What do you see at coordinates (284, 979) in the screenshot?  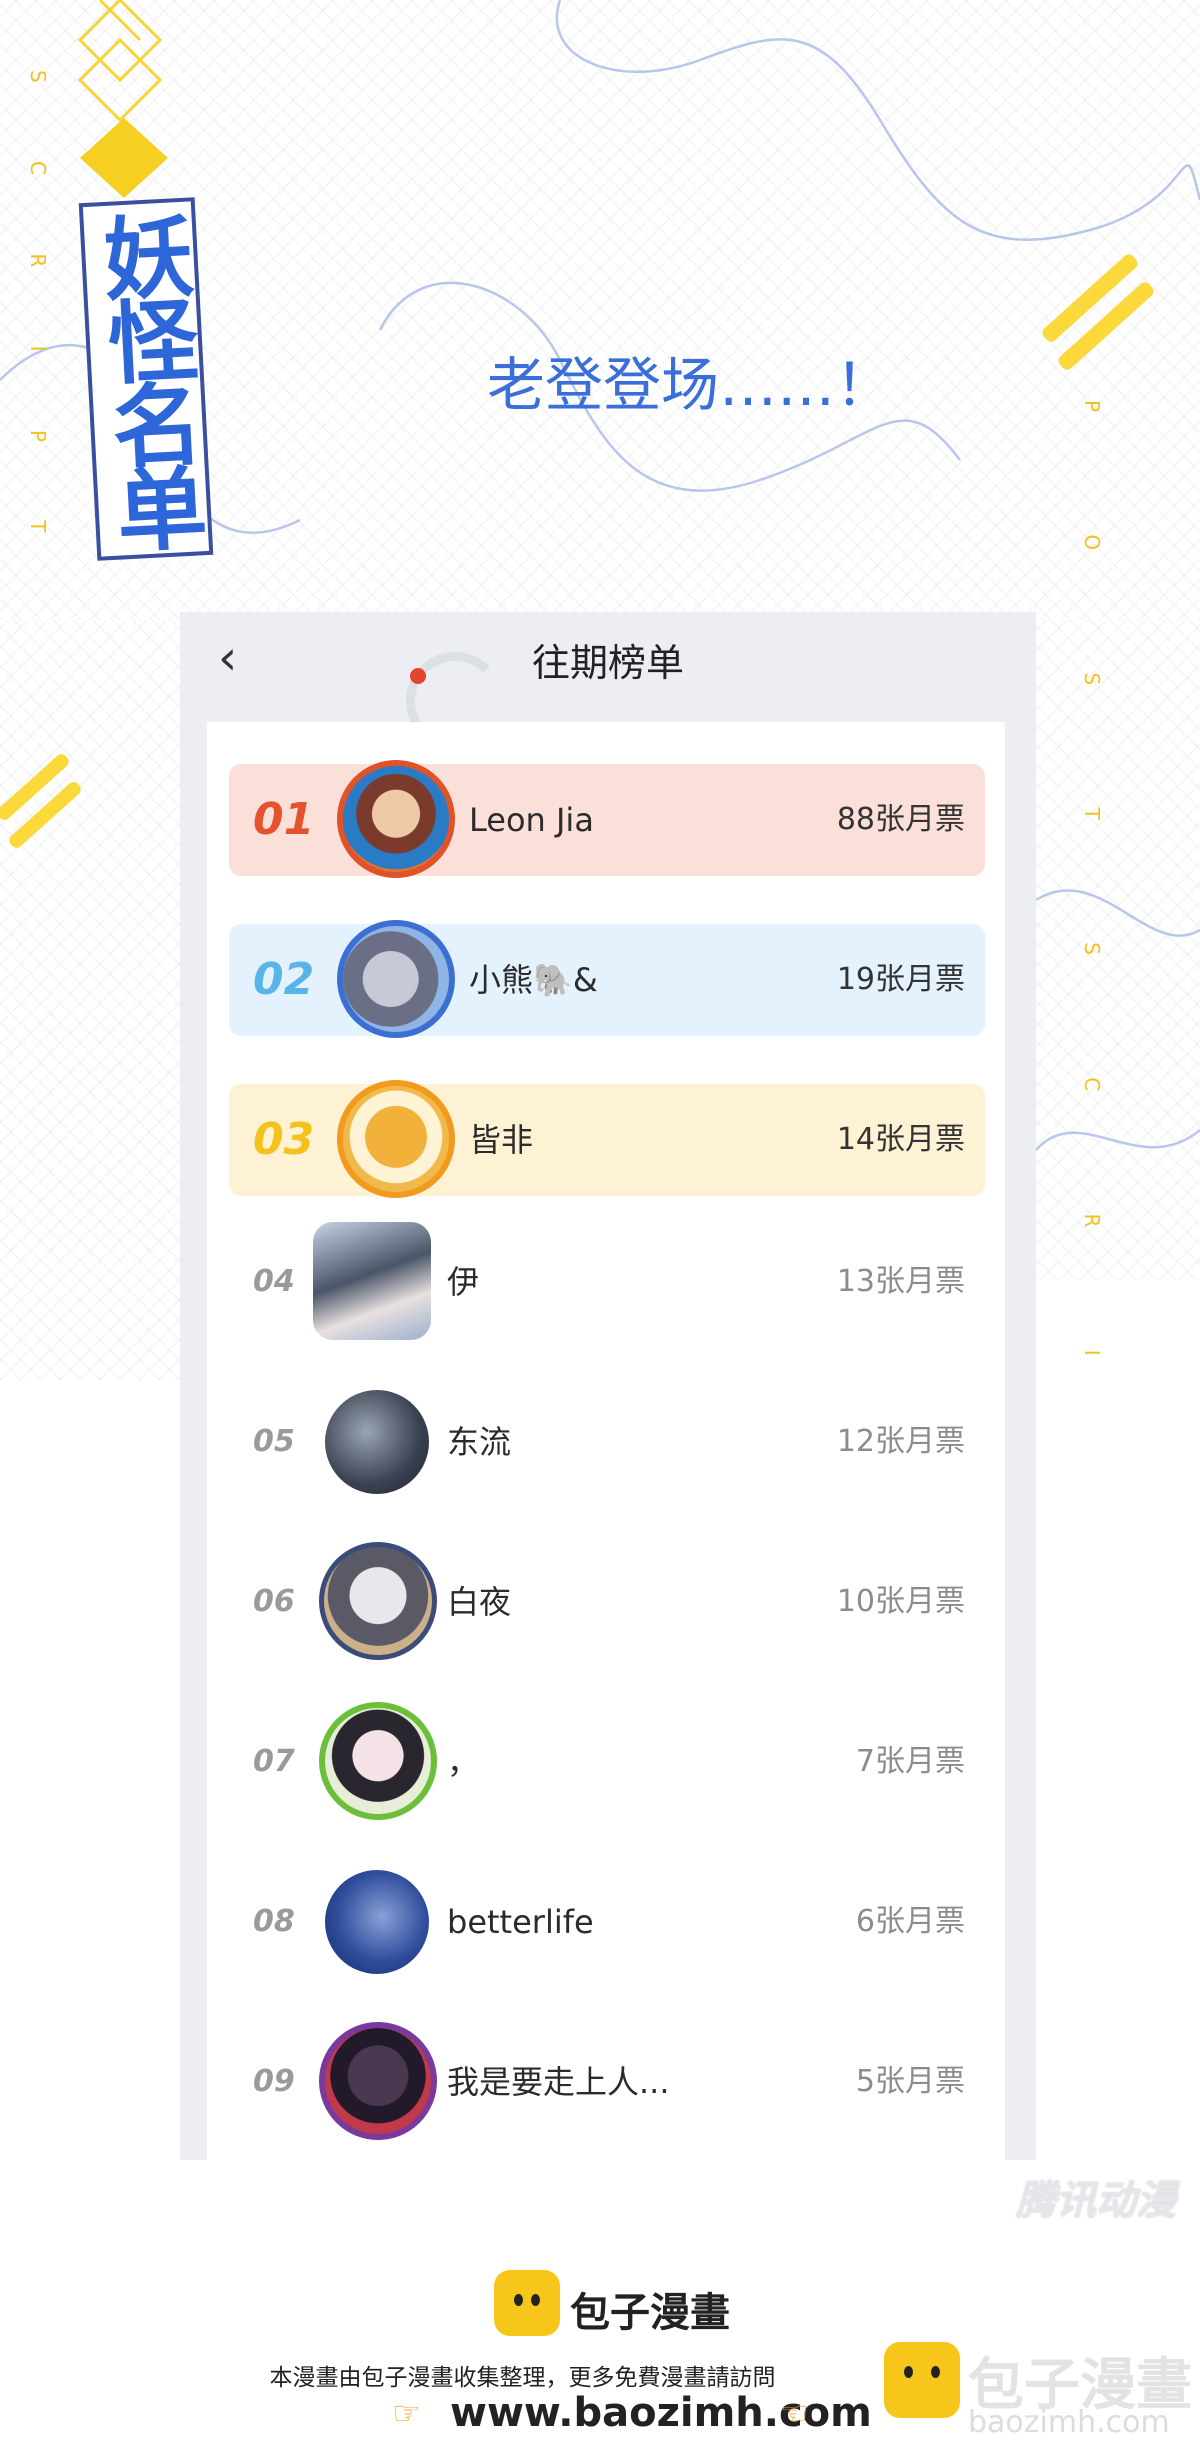 I see `rank-number: 02` at bounding box center [284, 979].